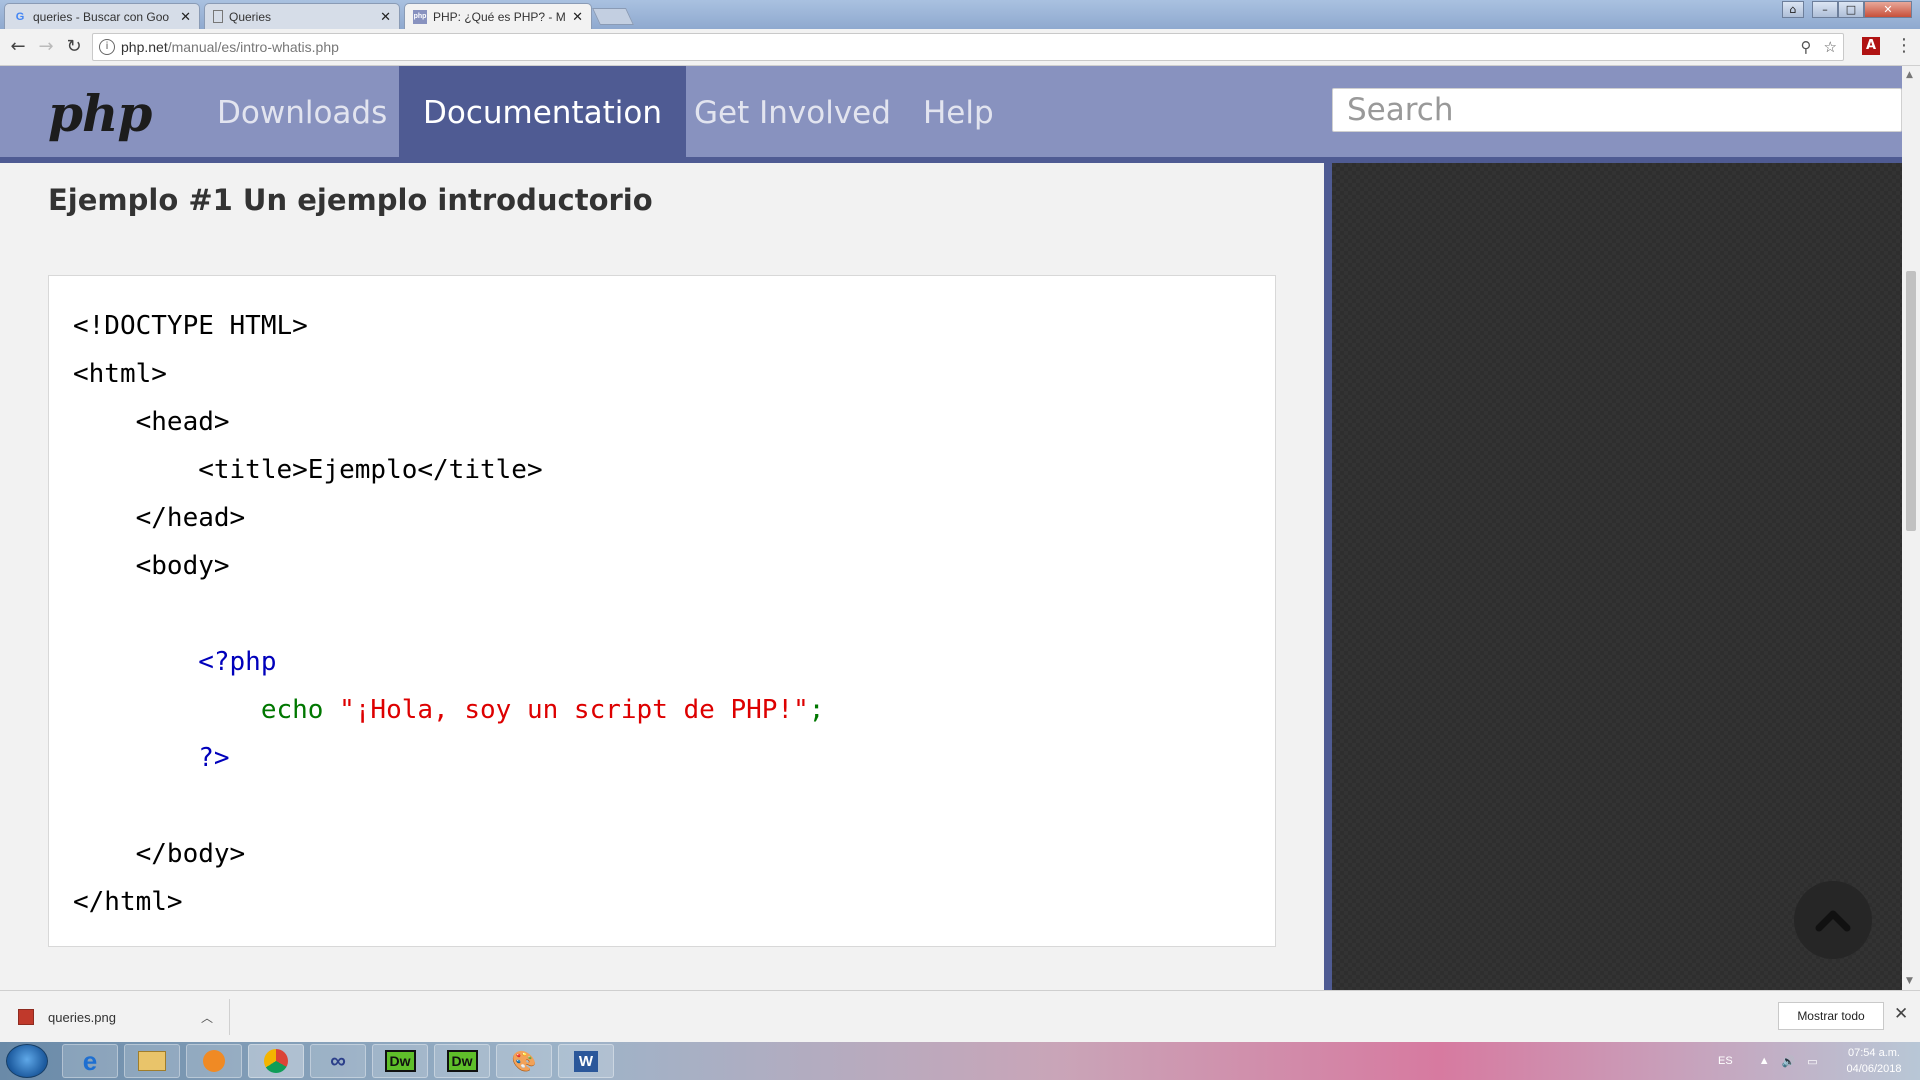 The width and height of the screenshot is (1920, 1080). Describe the element at coordinates (1812, 1061) in the screenshot. I see `network-icon: ▭` at that location.